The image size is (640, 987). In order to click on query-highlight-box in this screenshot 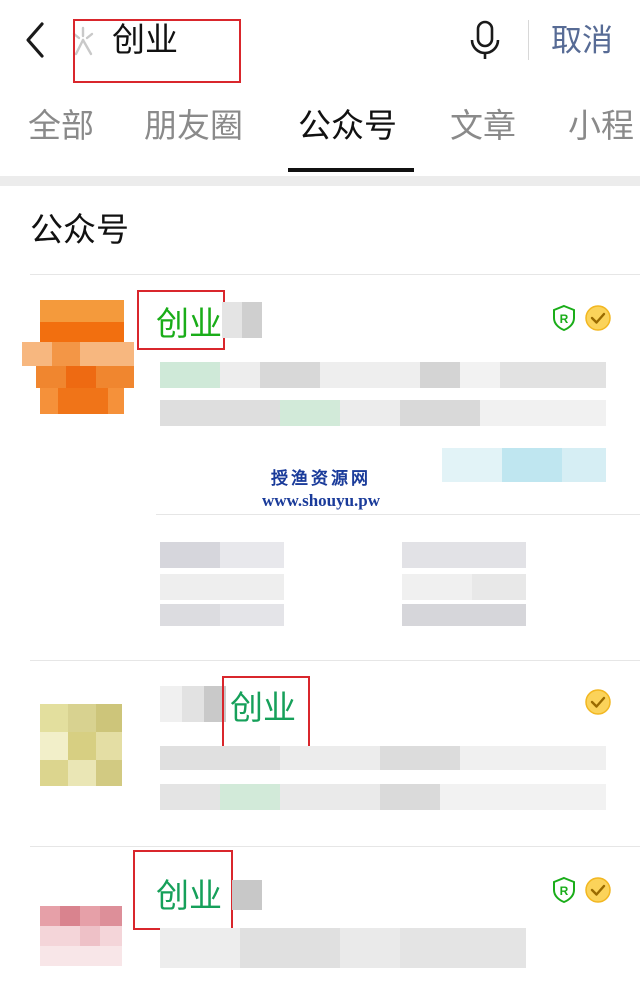, I will do `click(157, 51)`.